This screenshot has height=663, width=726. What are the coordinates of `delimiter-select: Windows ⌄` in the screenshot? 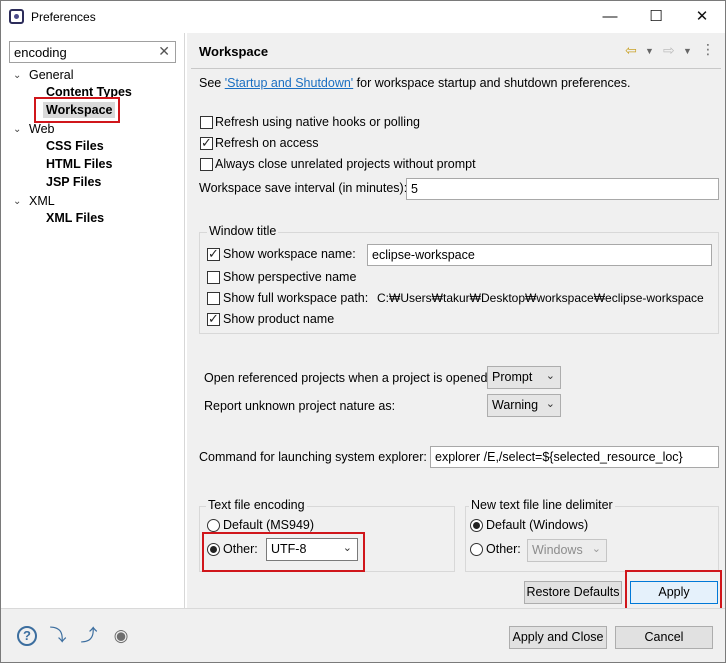 It's located at (567, 550).